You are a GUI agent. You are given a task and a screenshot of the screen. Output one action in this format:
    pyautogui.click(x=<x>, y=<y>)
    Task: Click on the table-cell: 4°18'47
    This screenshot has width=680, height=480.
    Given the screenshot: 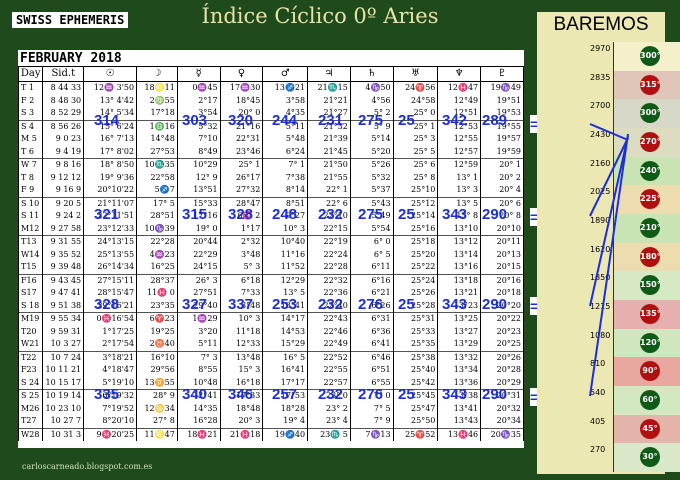 What is the action you would take?
    pyautogui.click(x=110, y=370)
    